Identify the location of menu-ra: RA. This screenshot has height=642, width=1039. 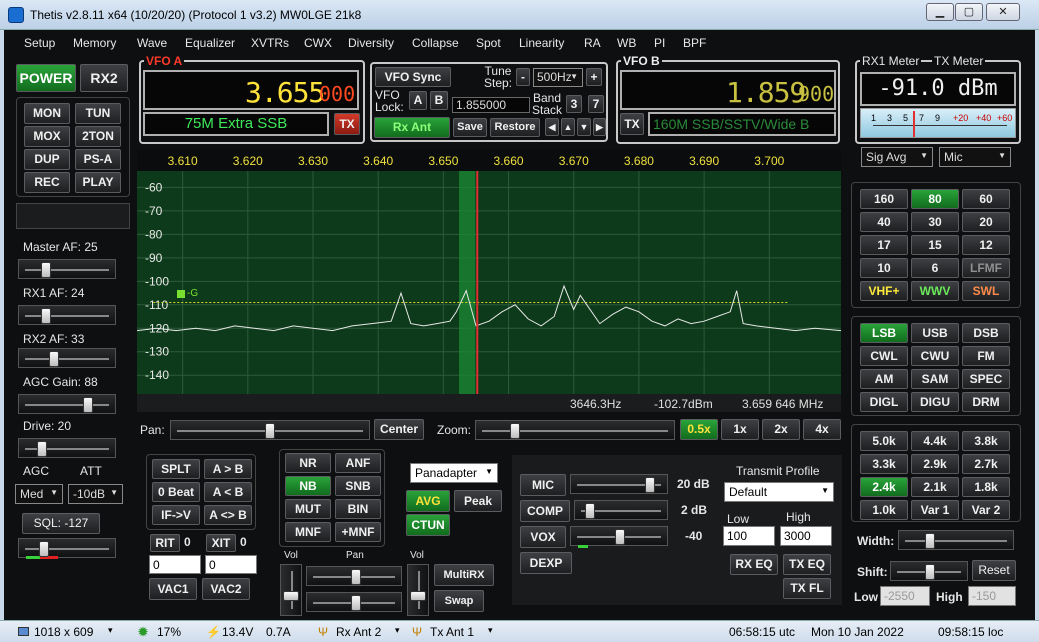
(592, 43).